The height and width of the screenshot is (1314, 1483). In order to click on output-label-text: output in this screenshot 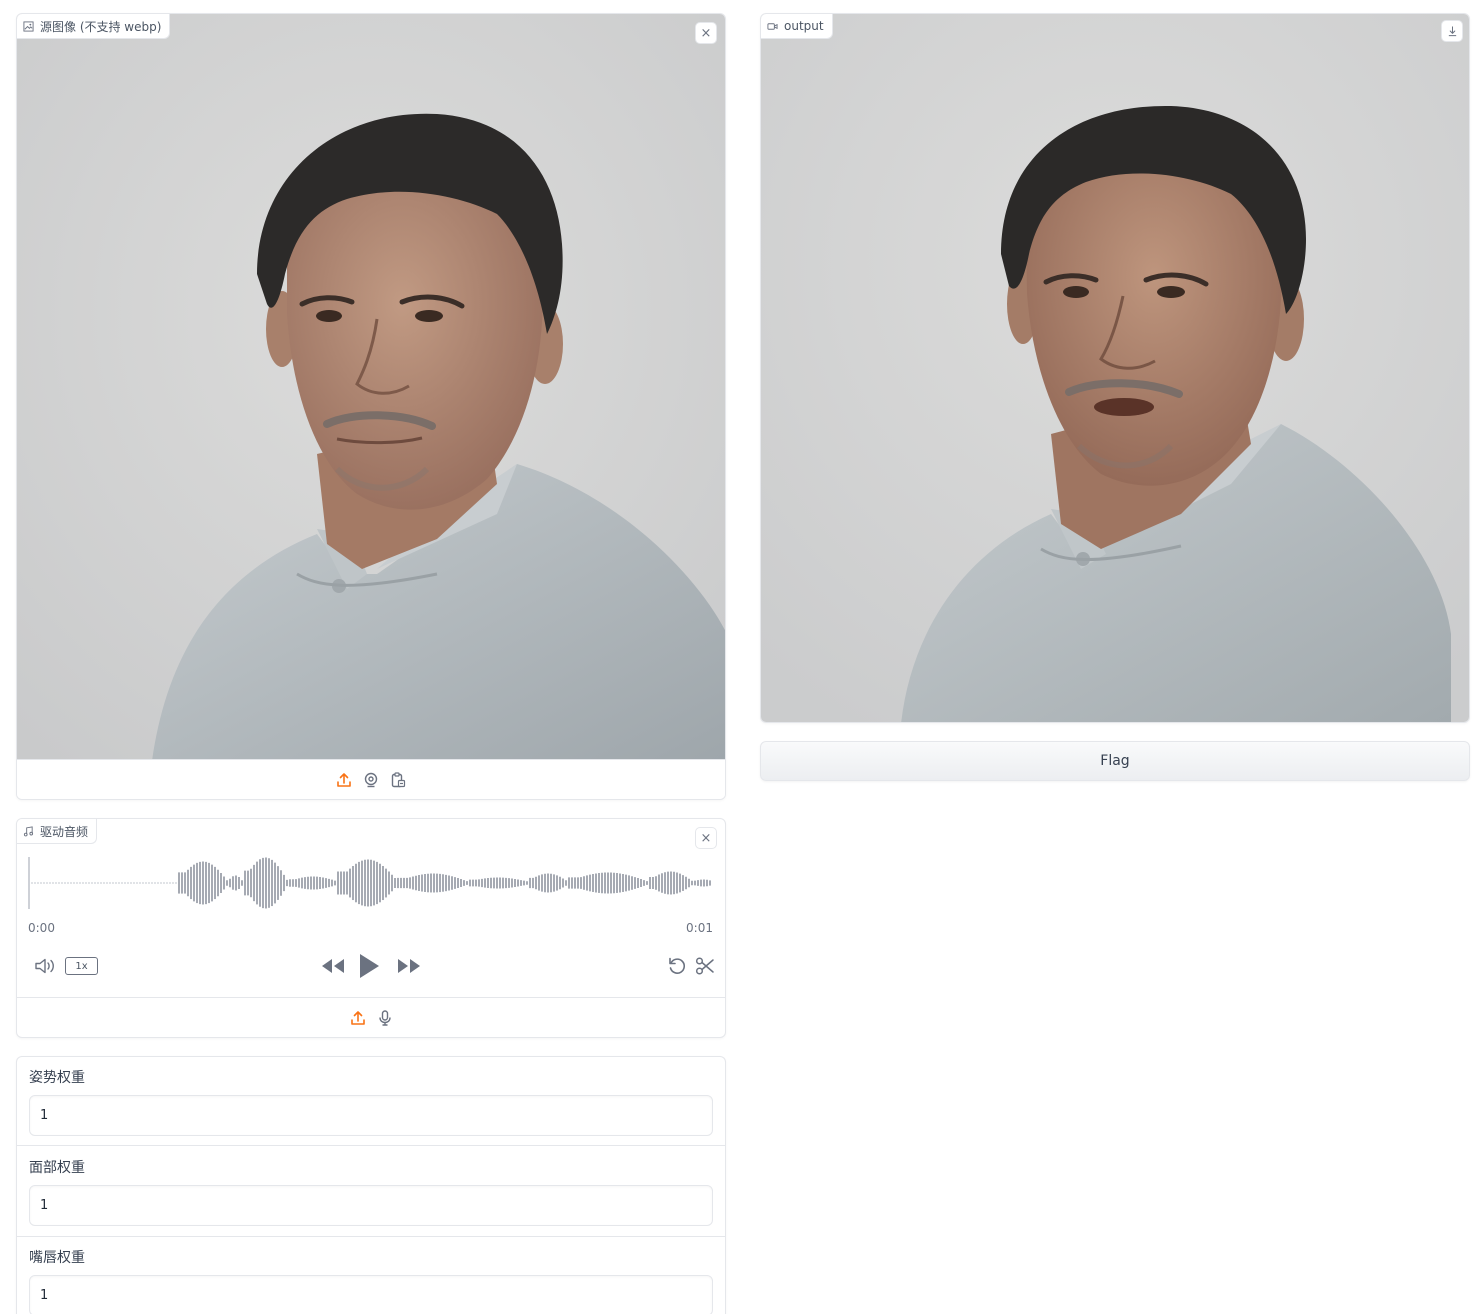, I will do `click(804, 26)`.